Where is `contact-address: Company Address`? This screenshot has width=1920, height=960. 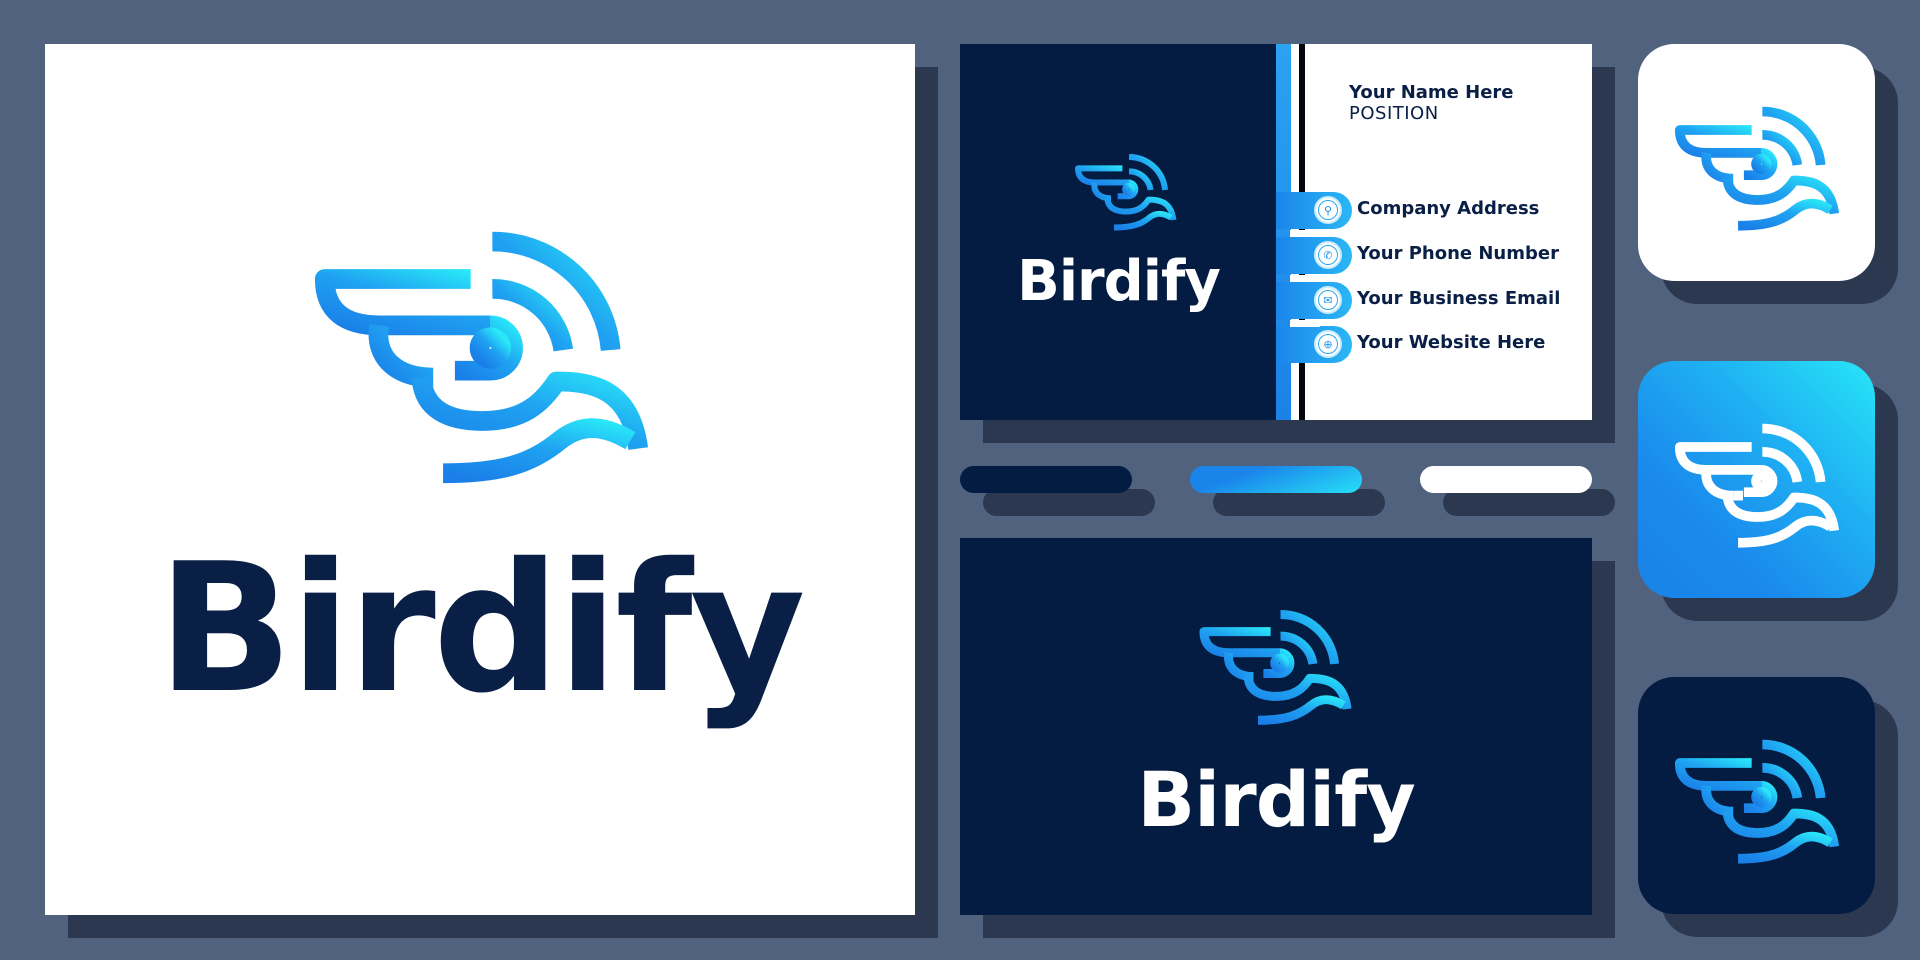
contact-address: Company Address is located at coordinates (1448, 208).